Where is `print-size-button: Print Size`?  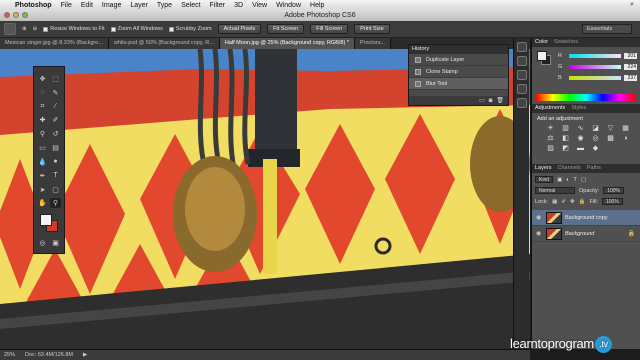
print-size-button: Print Size is located at coordinates (372, 29).